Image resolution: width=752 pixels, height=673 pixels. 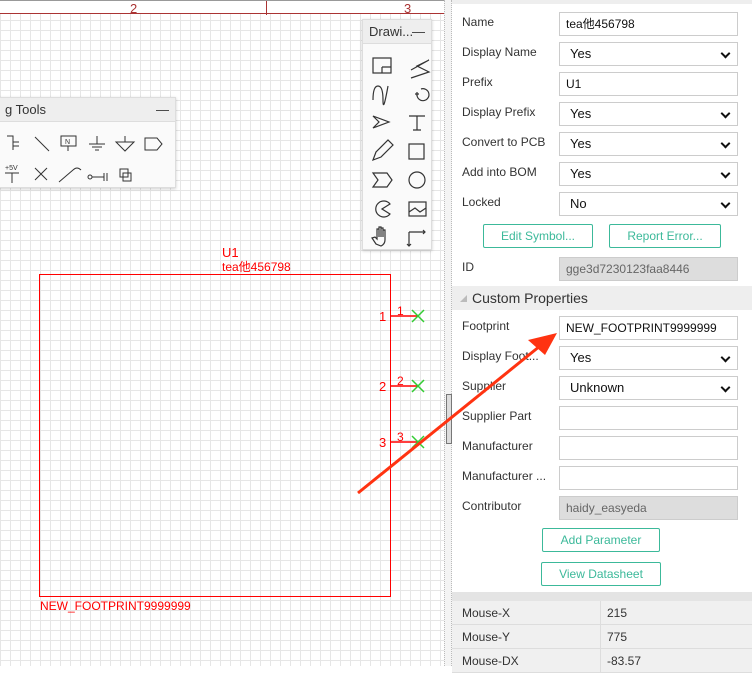 I want to click on supplier-label: Supplier, so click(x=484, y=386).